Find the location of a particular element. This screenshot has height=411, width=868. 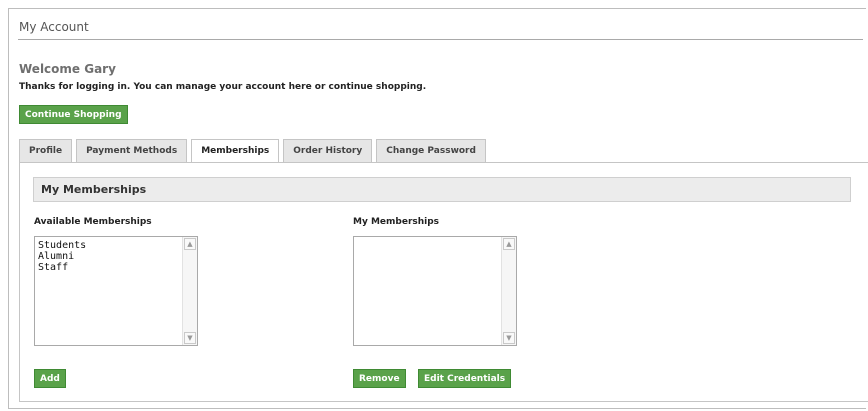

list-item: Alumni is located at coordinates (62, 256).